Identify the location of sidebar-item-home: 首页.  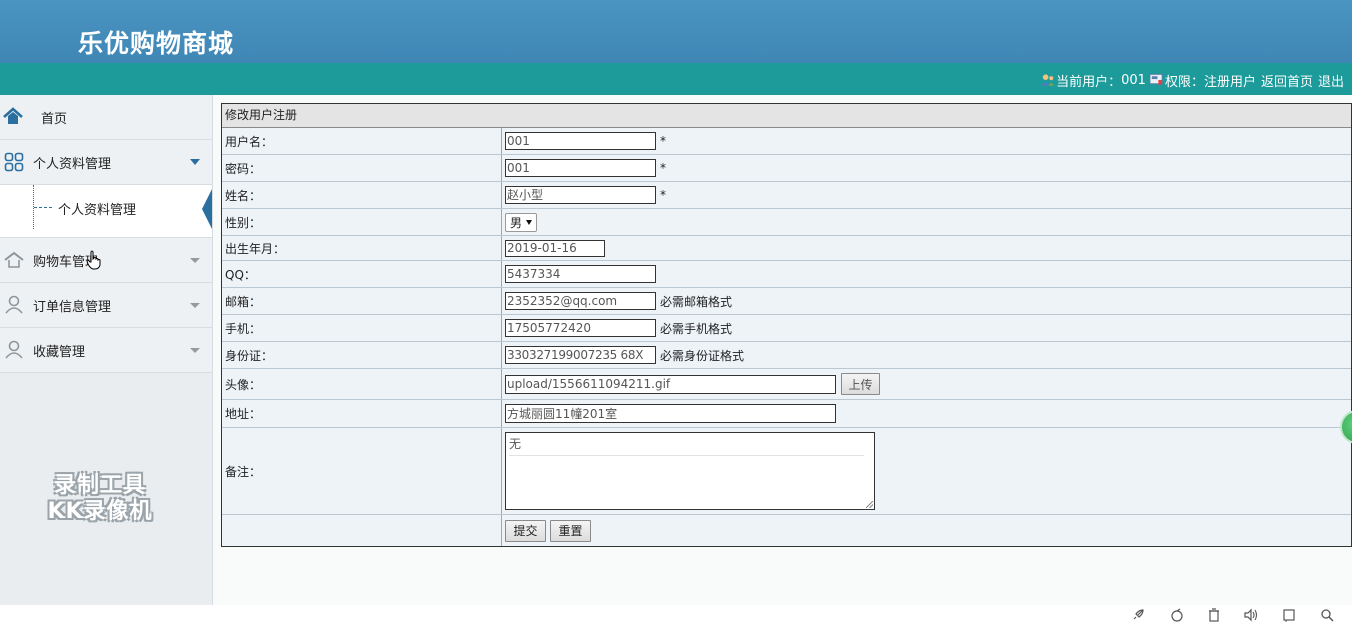
(106, 117).